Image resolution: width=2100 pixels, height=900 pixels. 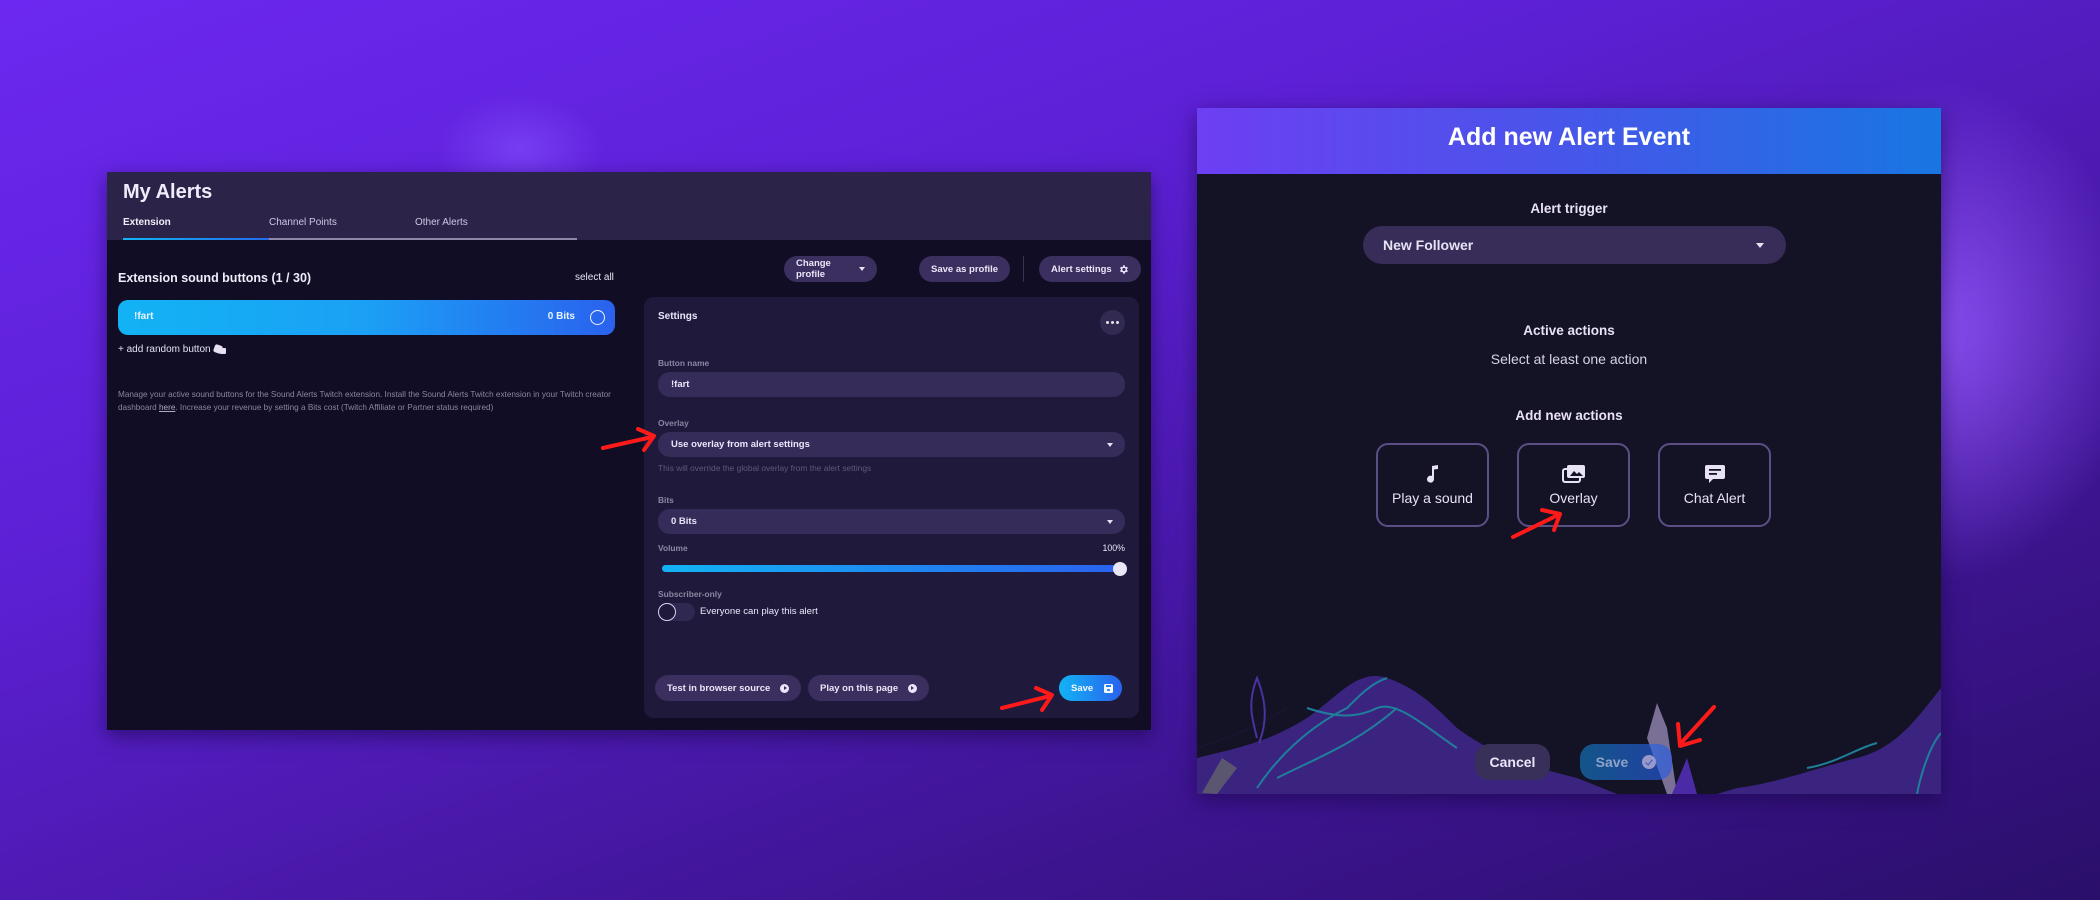 What do you see at coordinates (666, 500) in the screenshot?
I see `bits-label: Bits` at bounding box center [666, 500].